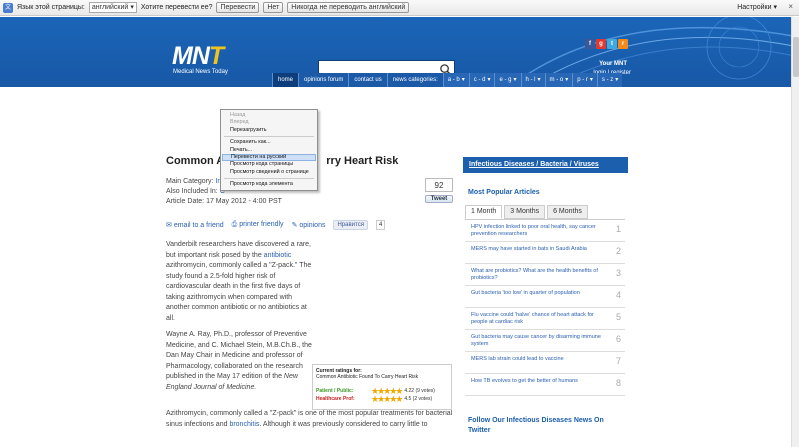 The height and width of the screenshot is (447, 799). Describe the element at coordinates (380, 225) in the screenshot. I see `facebook-like-count: 4` at that location.